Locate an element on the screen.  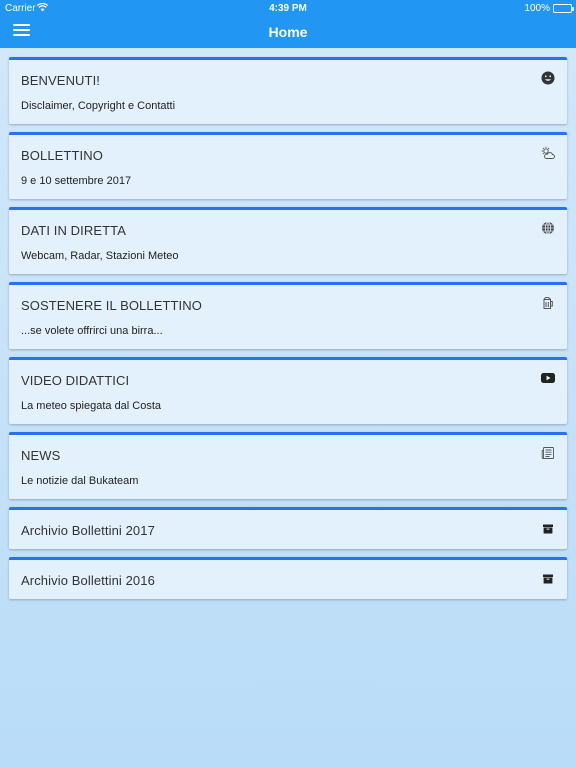
card-title: SOSTENERE IL BOLLETTINO is located at coordinates (111, 305).